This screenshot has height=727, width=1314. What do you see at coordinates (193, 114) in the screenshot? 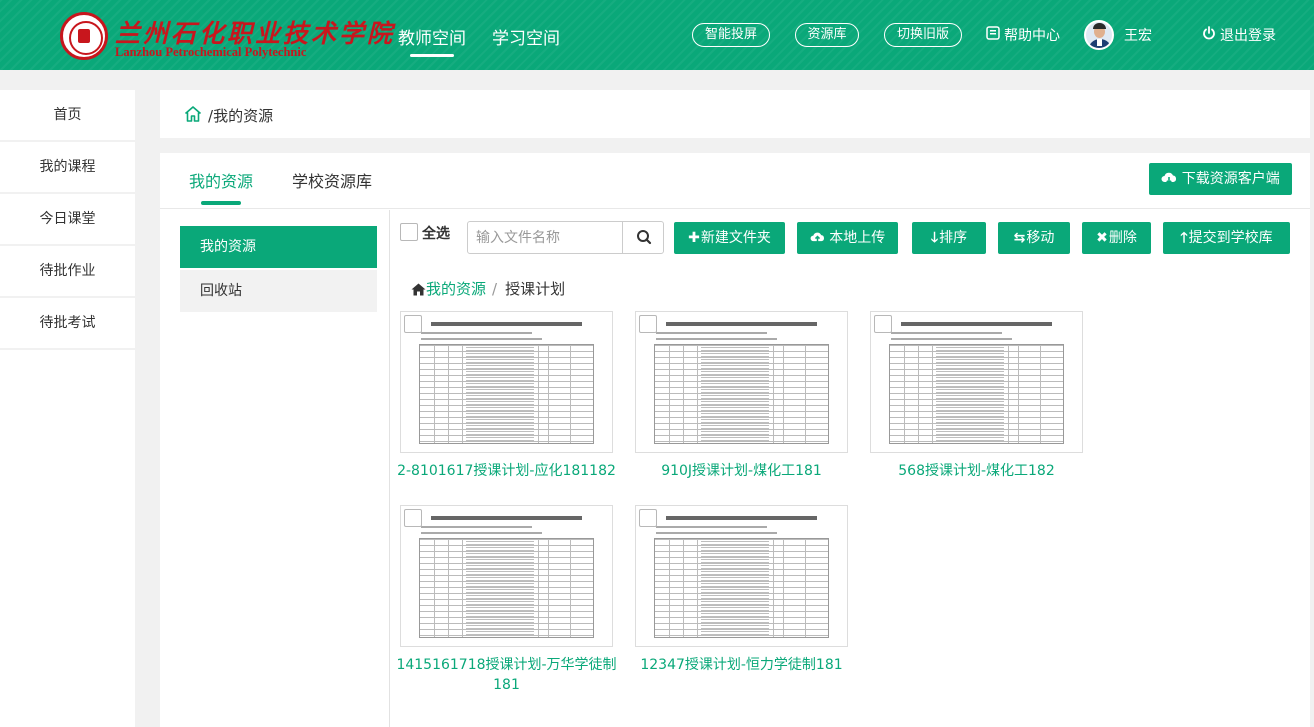
I see `home-icon` at bounding box center [193, 114].